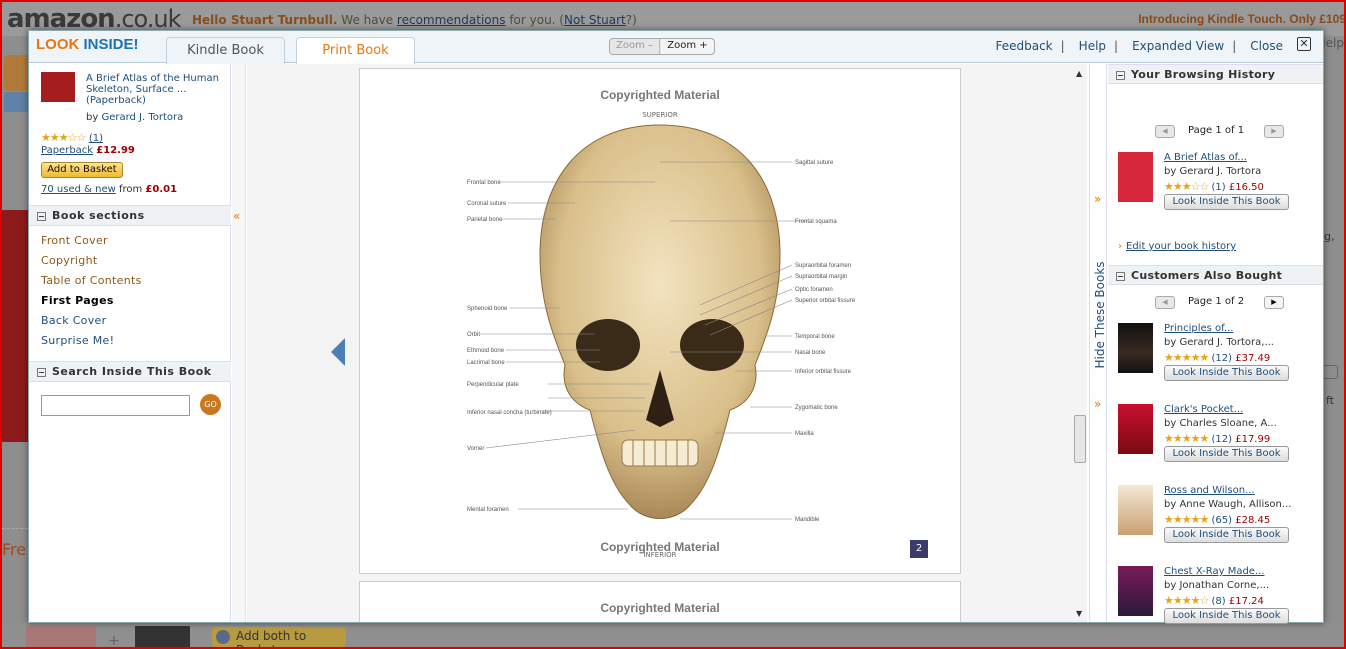 This screenshot has height=649, width=1346. Describe the element at coordinates (225, 50) in the screenshot. I see `tab-kindle-book: Kindle Book` at that location.